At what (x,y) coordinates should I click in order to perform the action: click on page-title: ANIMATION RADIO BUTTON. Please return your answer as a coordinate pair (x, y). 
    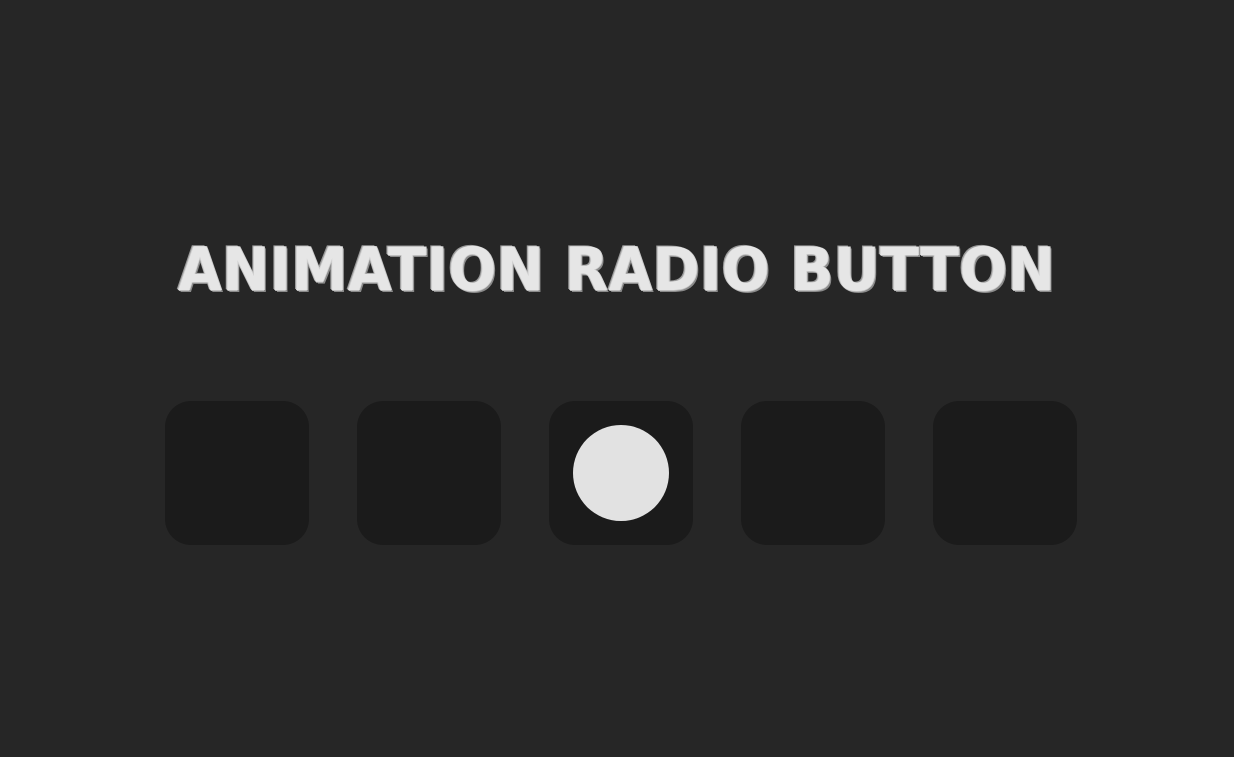
    Looking at the image, I should click on (617, 270).